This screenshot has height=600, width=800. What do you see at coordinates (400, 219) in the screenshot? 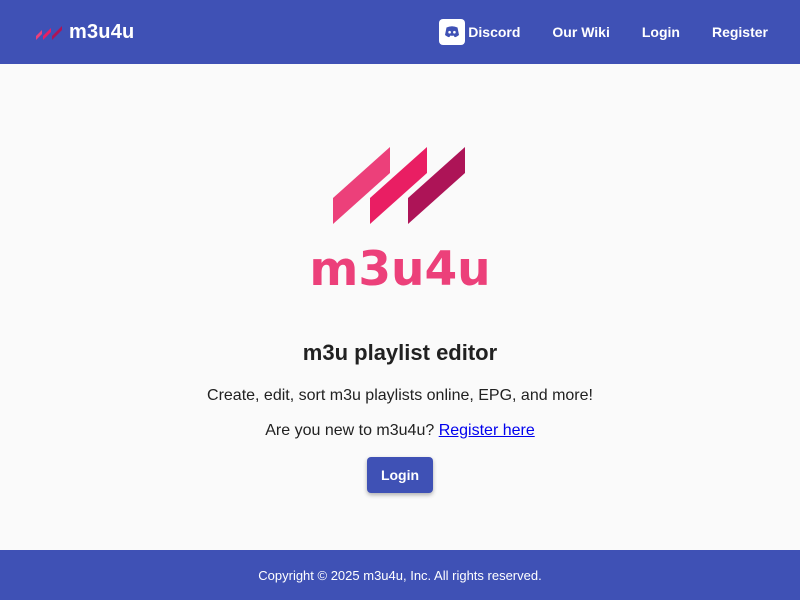
I see `hero-logo: m3u4u` at bounding box center [400, 219].